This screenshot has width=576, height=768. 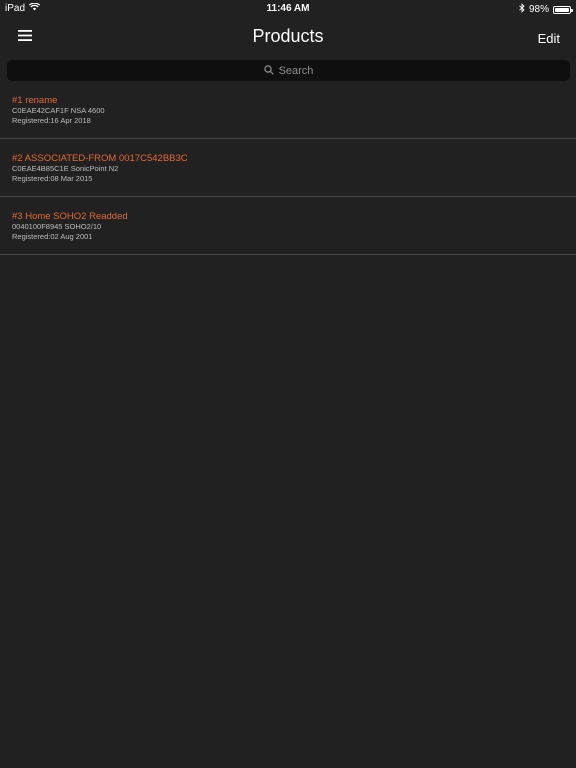 I want to click on battery-percent: 98%, so click(x=538, y=9).